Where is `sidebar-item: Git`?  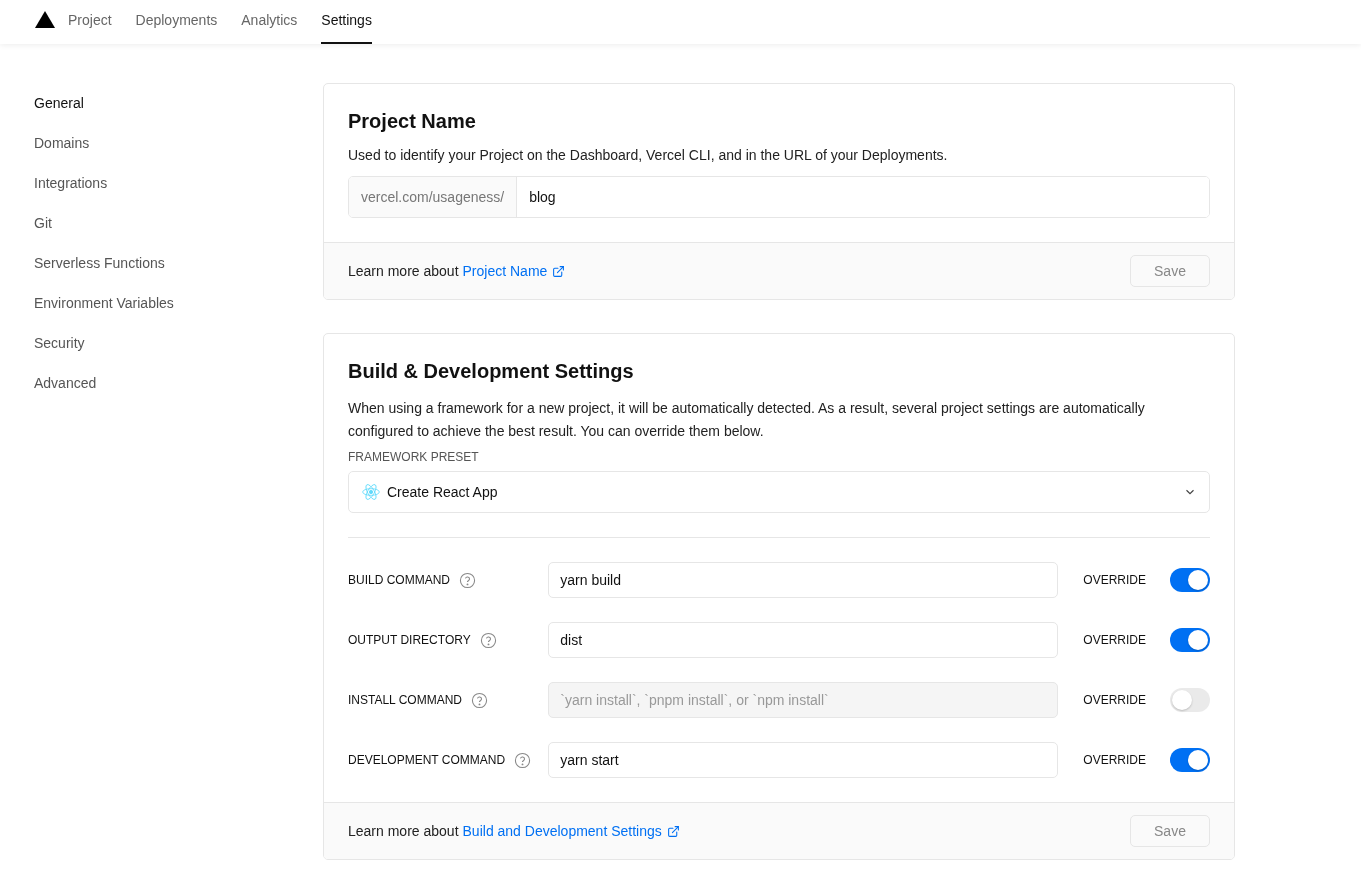 sidebar-item: Git is located at coordinates (43, 223).